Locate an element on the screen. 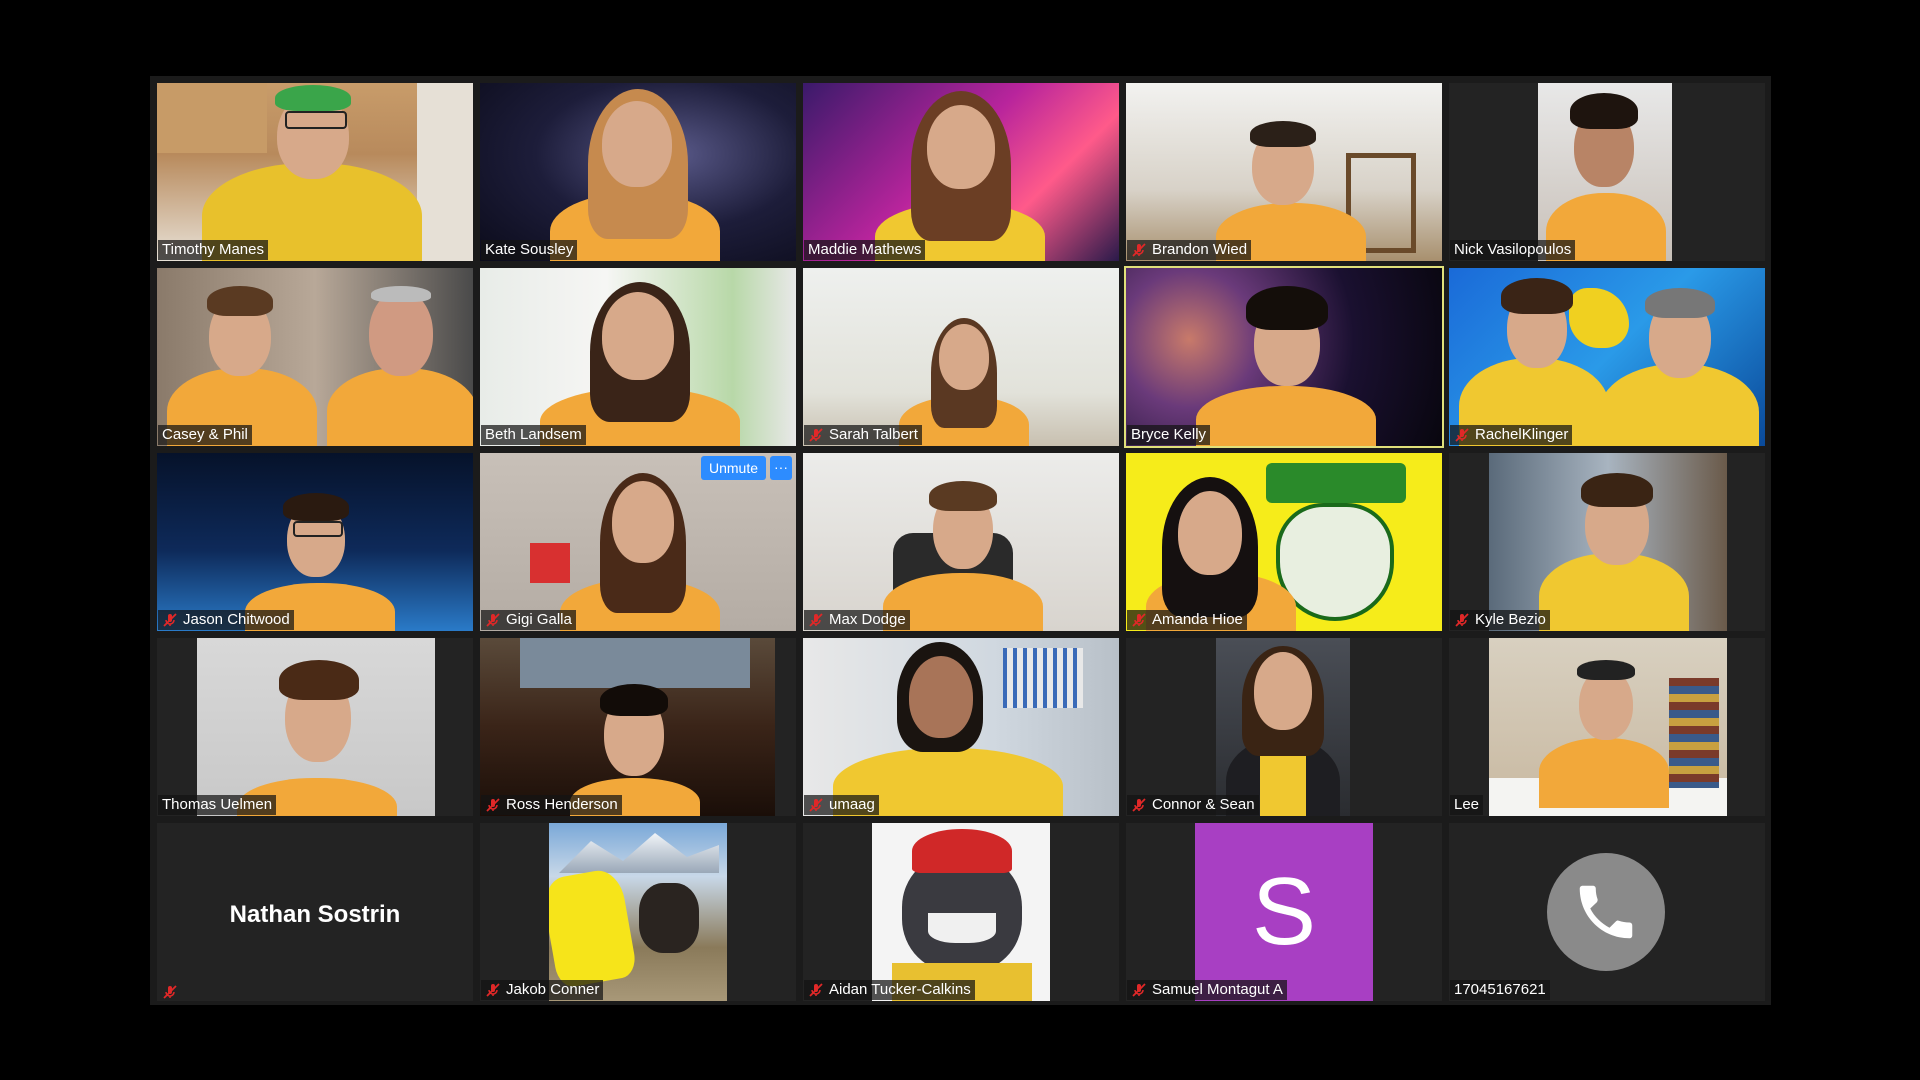 The image size is (1920, 1080). participant-name: Maddie Mathews is located at coordinates (865, 250).